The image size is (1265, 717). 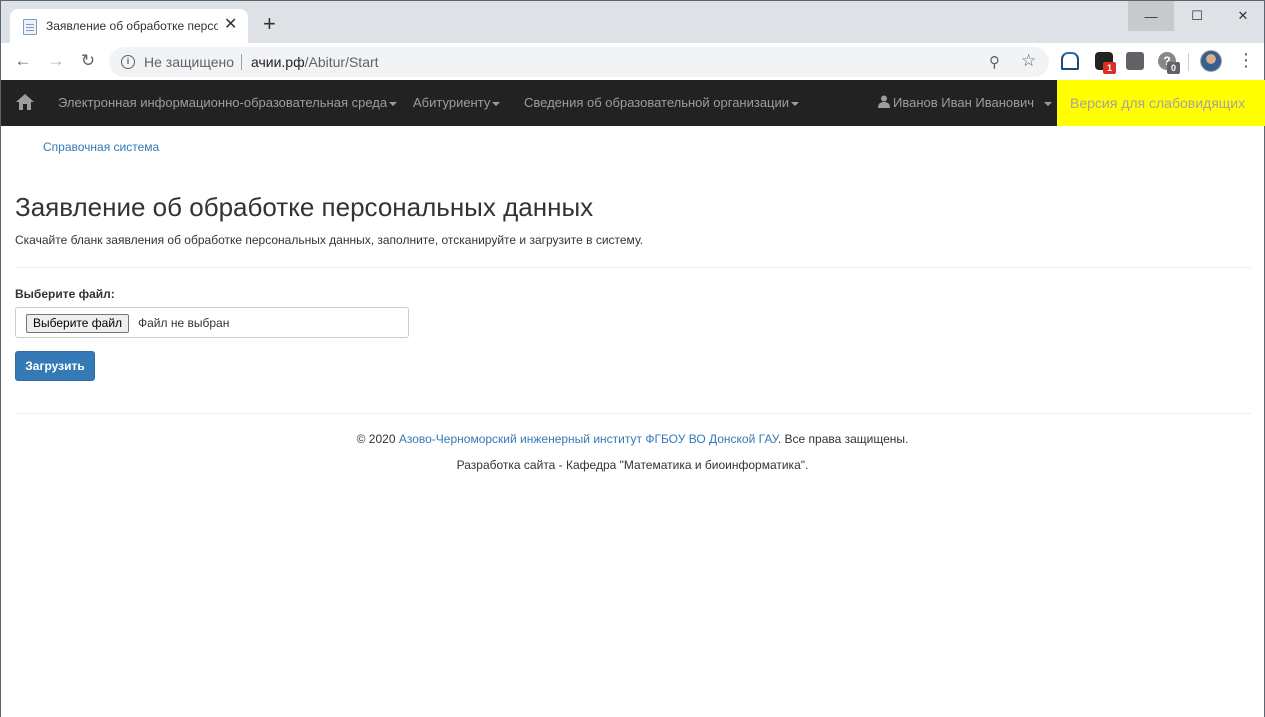 I want to click on nav-item-org-info: Сведения об образовательной организации, so click(x=662, y=102).